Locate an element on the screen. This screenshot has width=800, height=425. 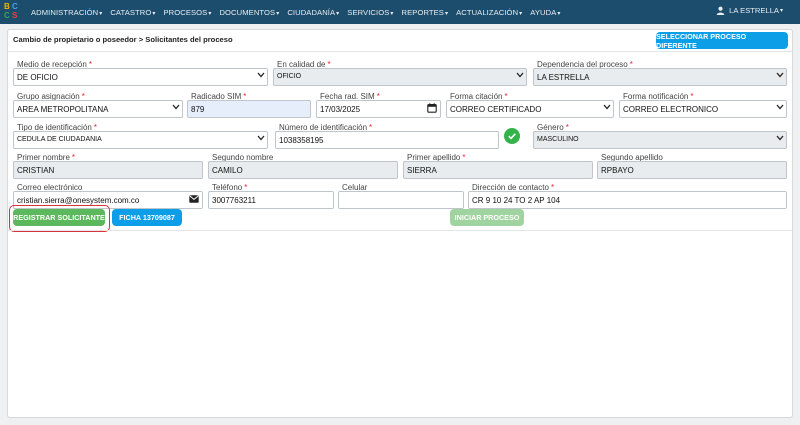
forma-citacion-field: Forma citación * CORREO CERTIFICADO is located at coordinates (530, 105).